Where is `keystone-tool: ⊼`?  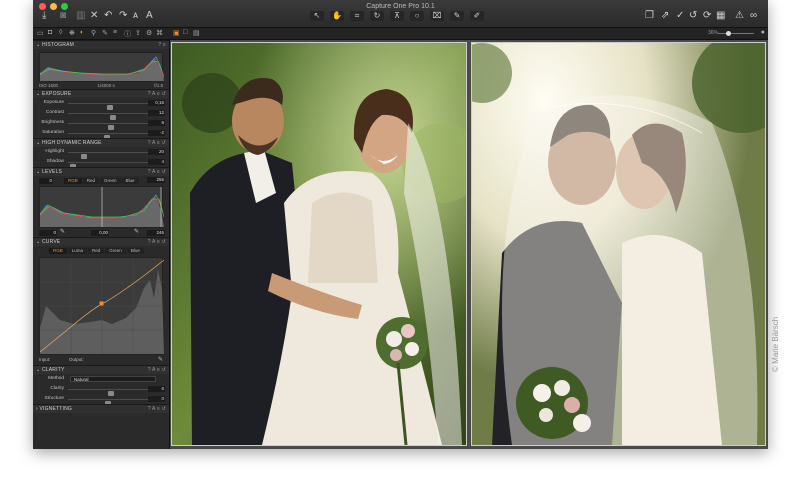 keystone-tool: ⊼ is located at coordinates (397, 16).